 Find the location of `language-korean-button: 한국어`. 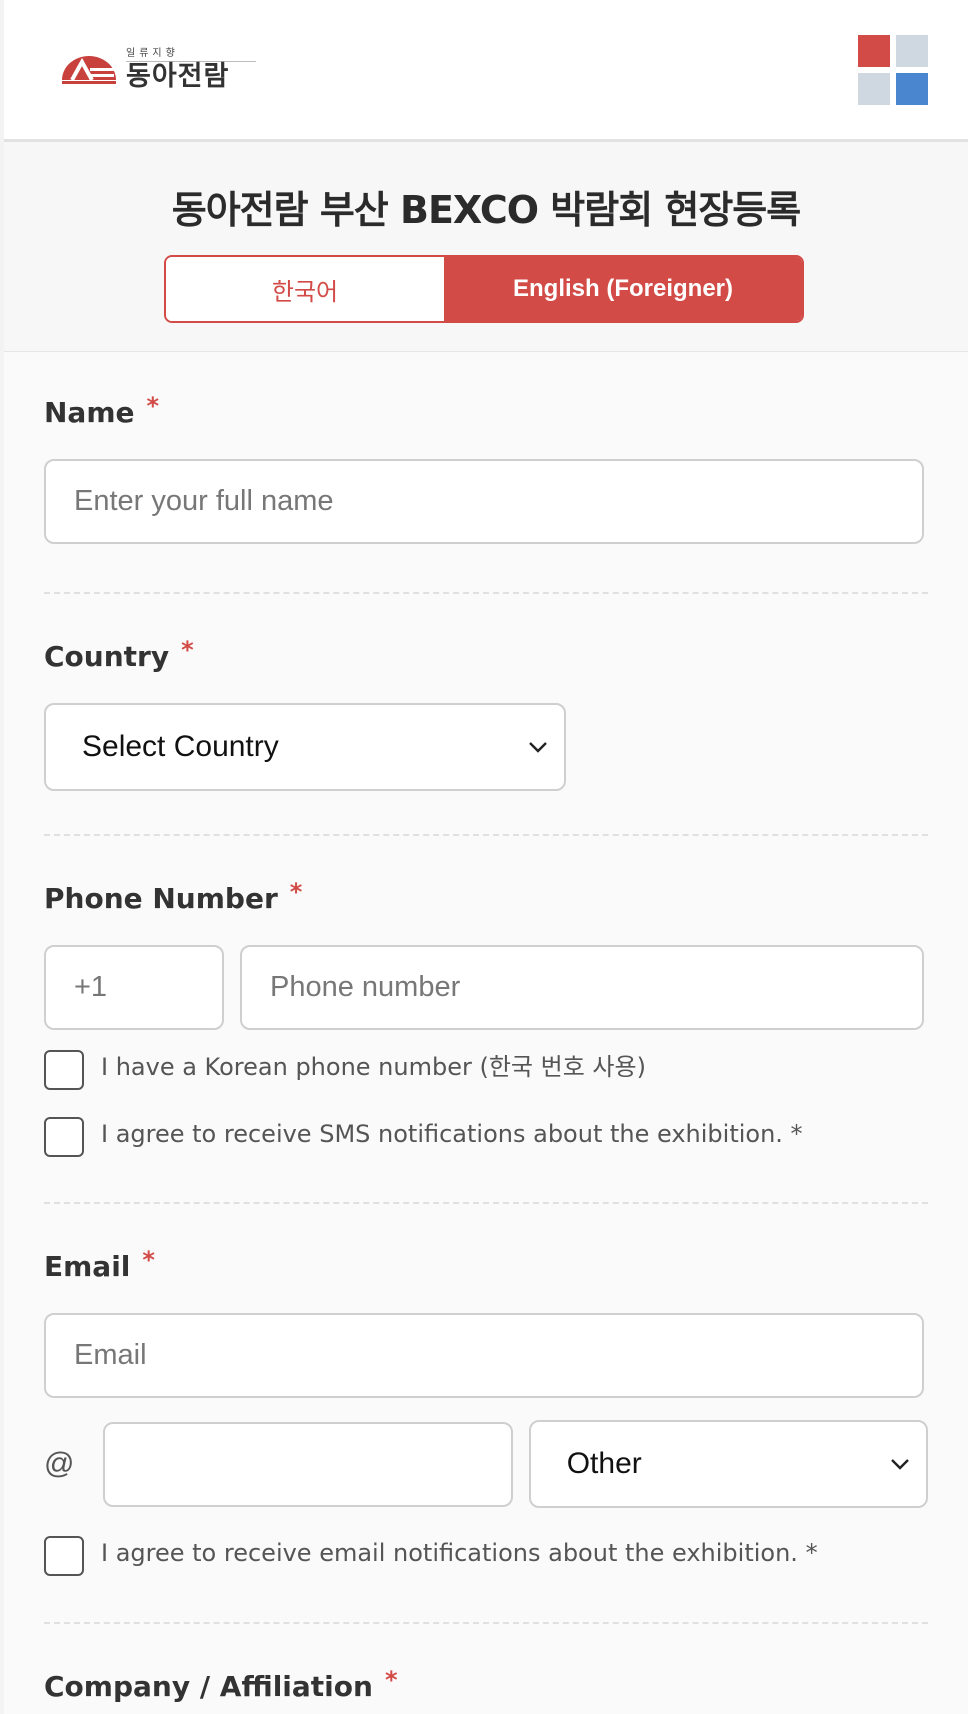

language-korean-button: 한국어 is located at coordinates (305, 289).